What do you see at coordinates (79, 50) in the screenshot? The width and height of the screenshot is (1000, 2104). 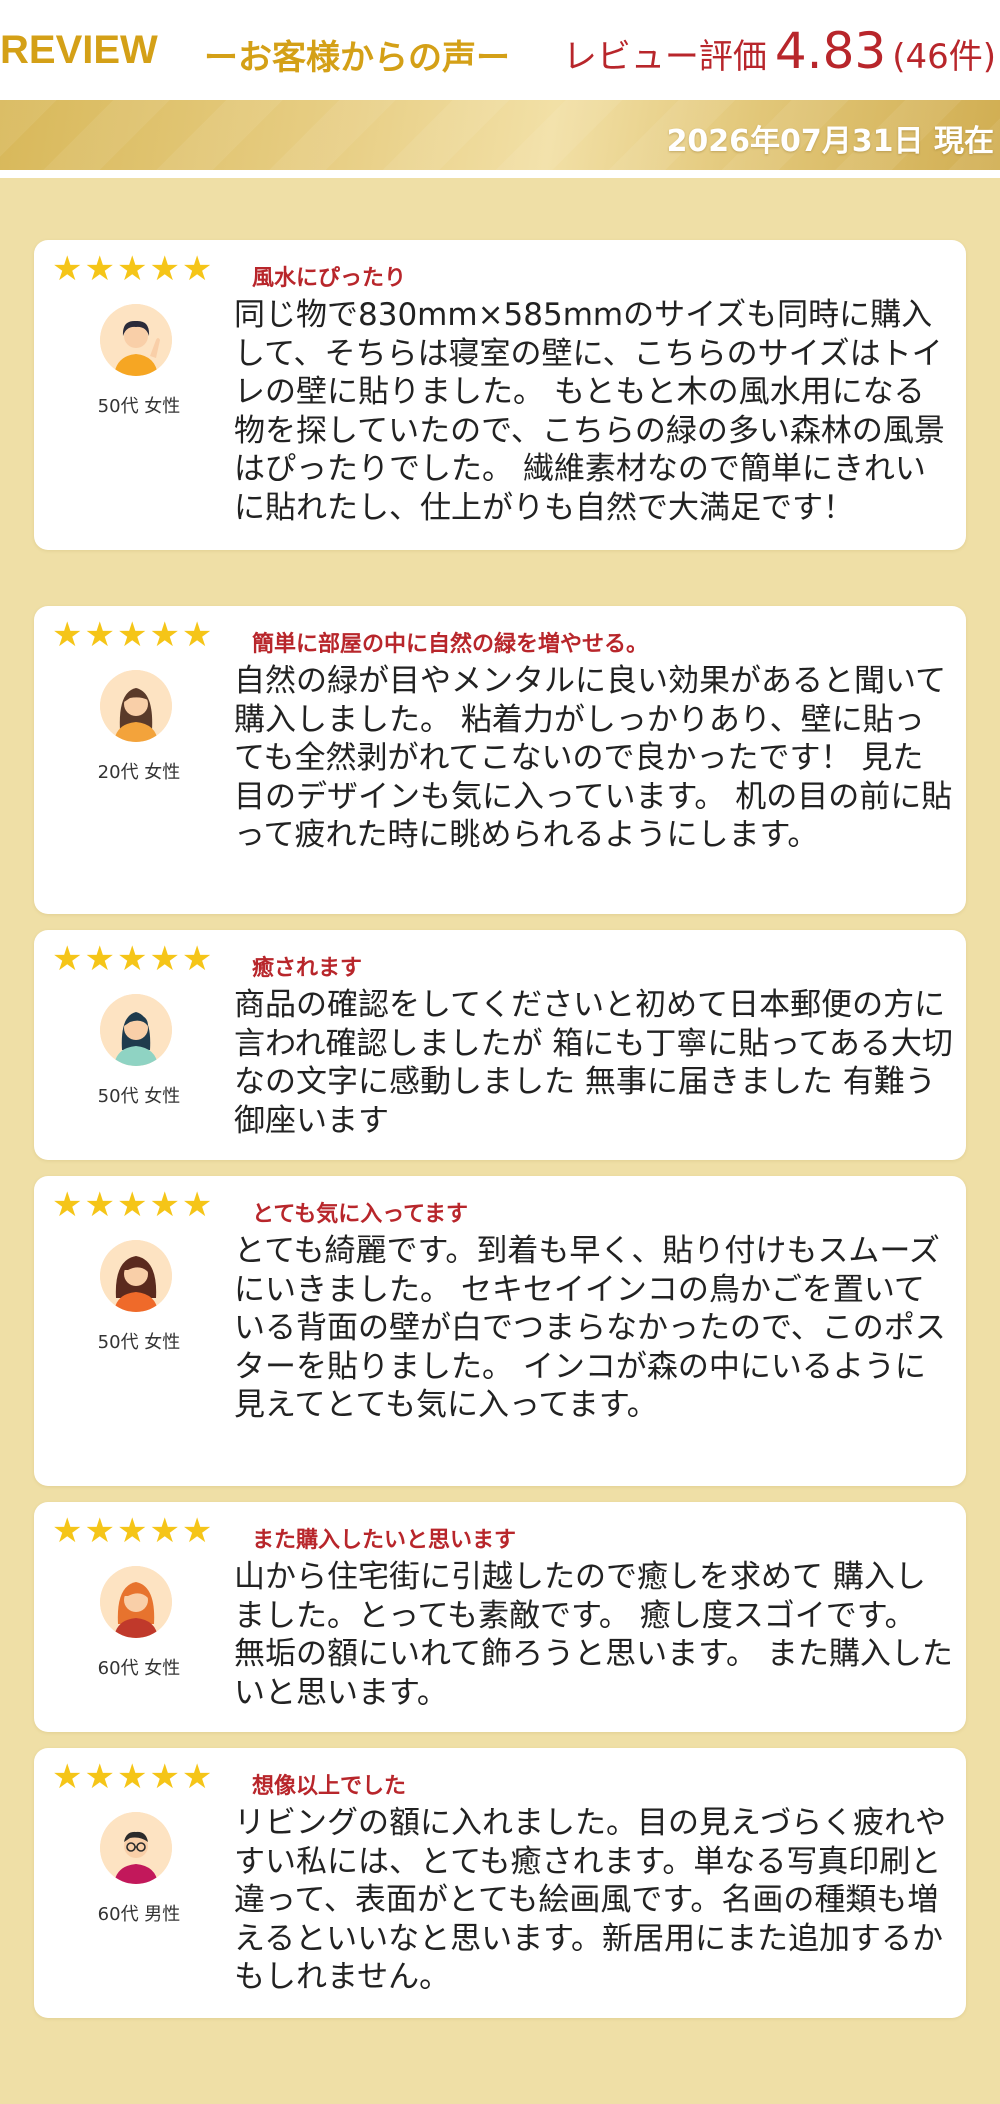 I see `review-heading-en: REVIEW` at bounding box center [79, 50].